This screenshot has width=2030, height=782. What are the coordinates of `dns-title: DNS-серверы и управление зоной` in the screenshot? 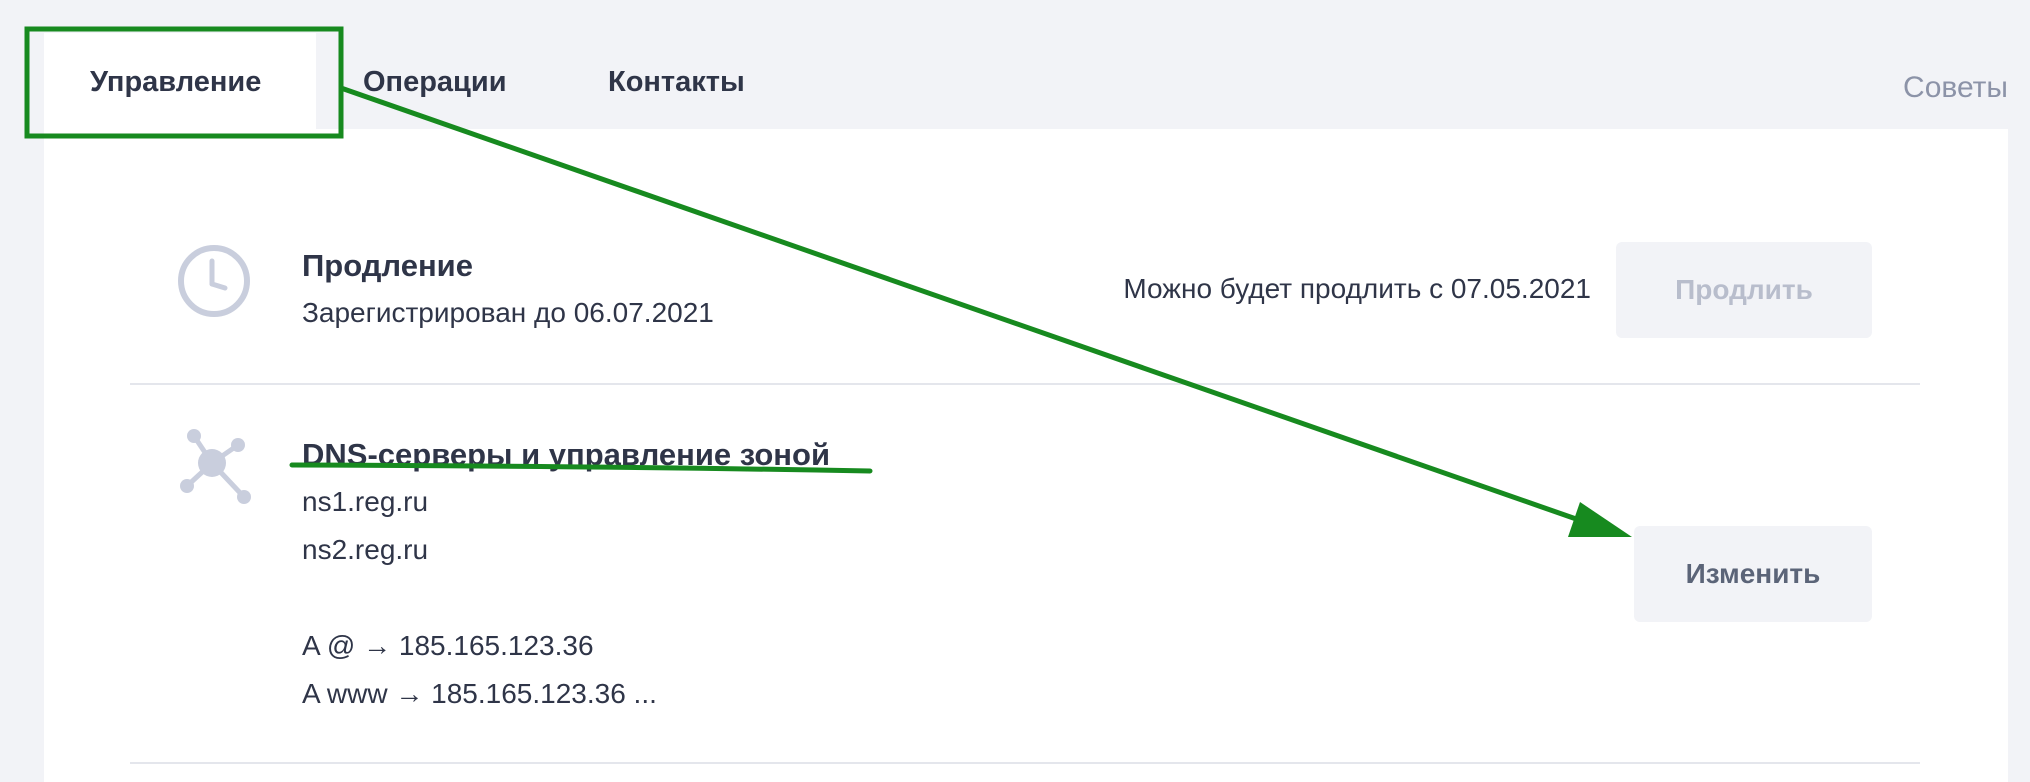 It's located at (566, 454).